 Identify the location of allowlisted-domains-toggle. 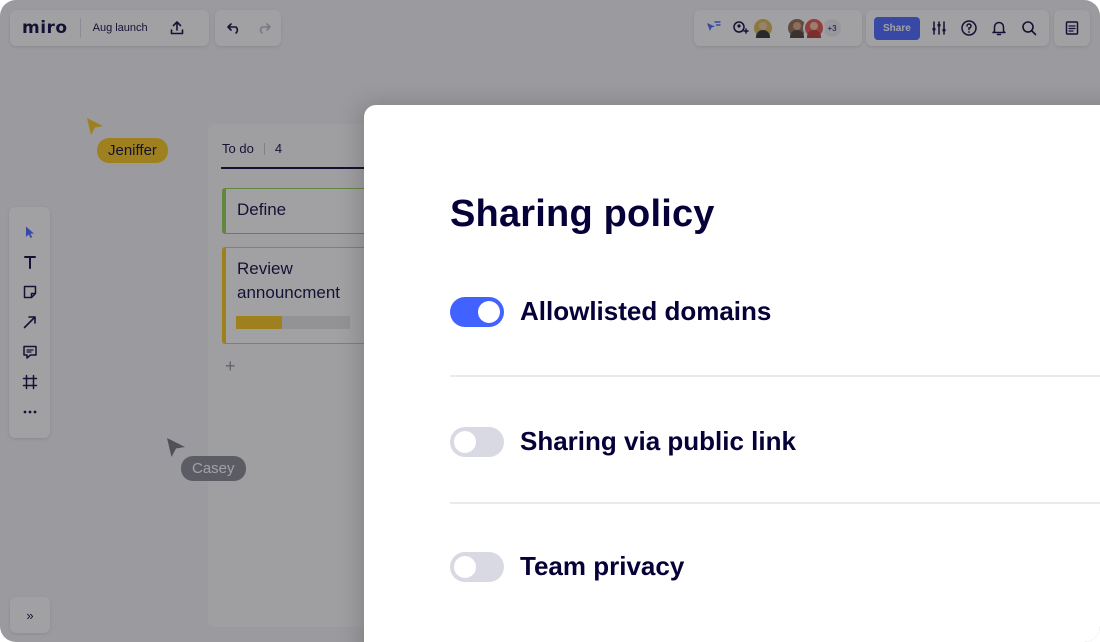
(477, 311).